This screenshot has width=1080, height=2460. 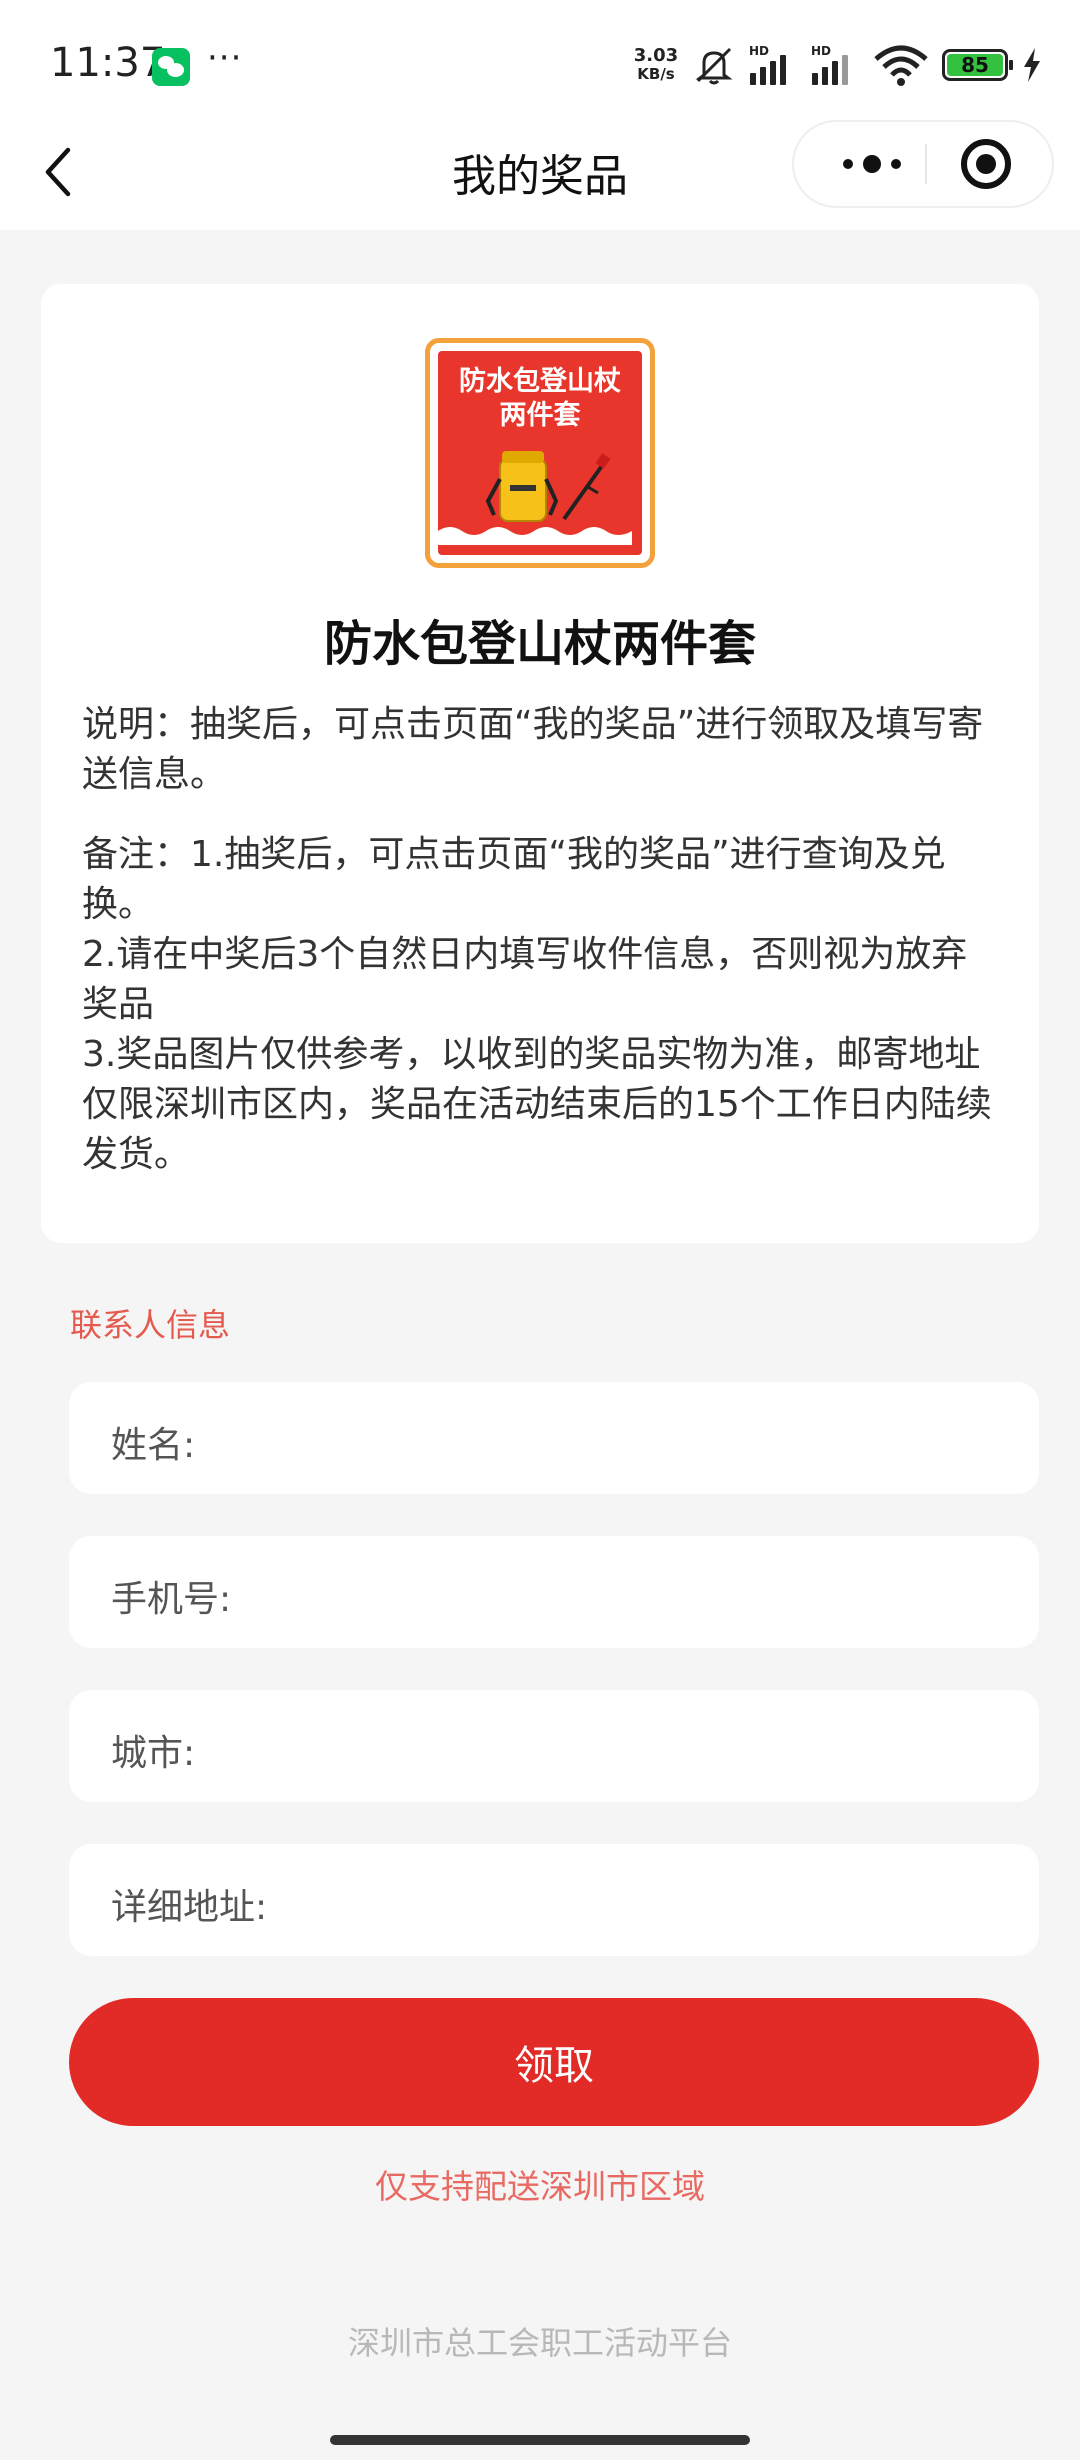 I want to click on prize-illustration, so click(x=535, y=498).